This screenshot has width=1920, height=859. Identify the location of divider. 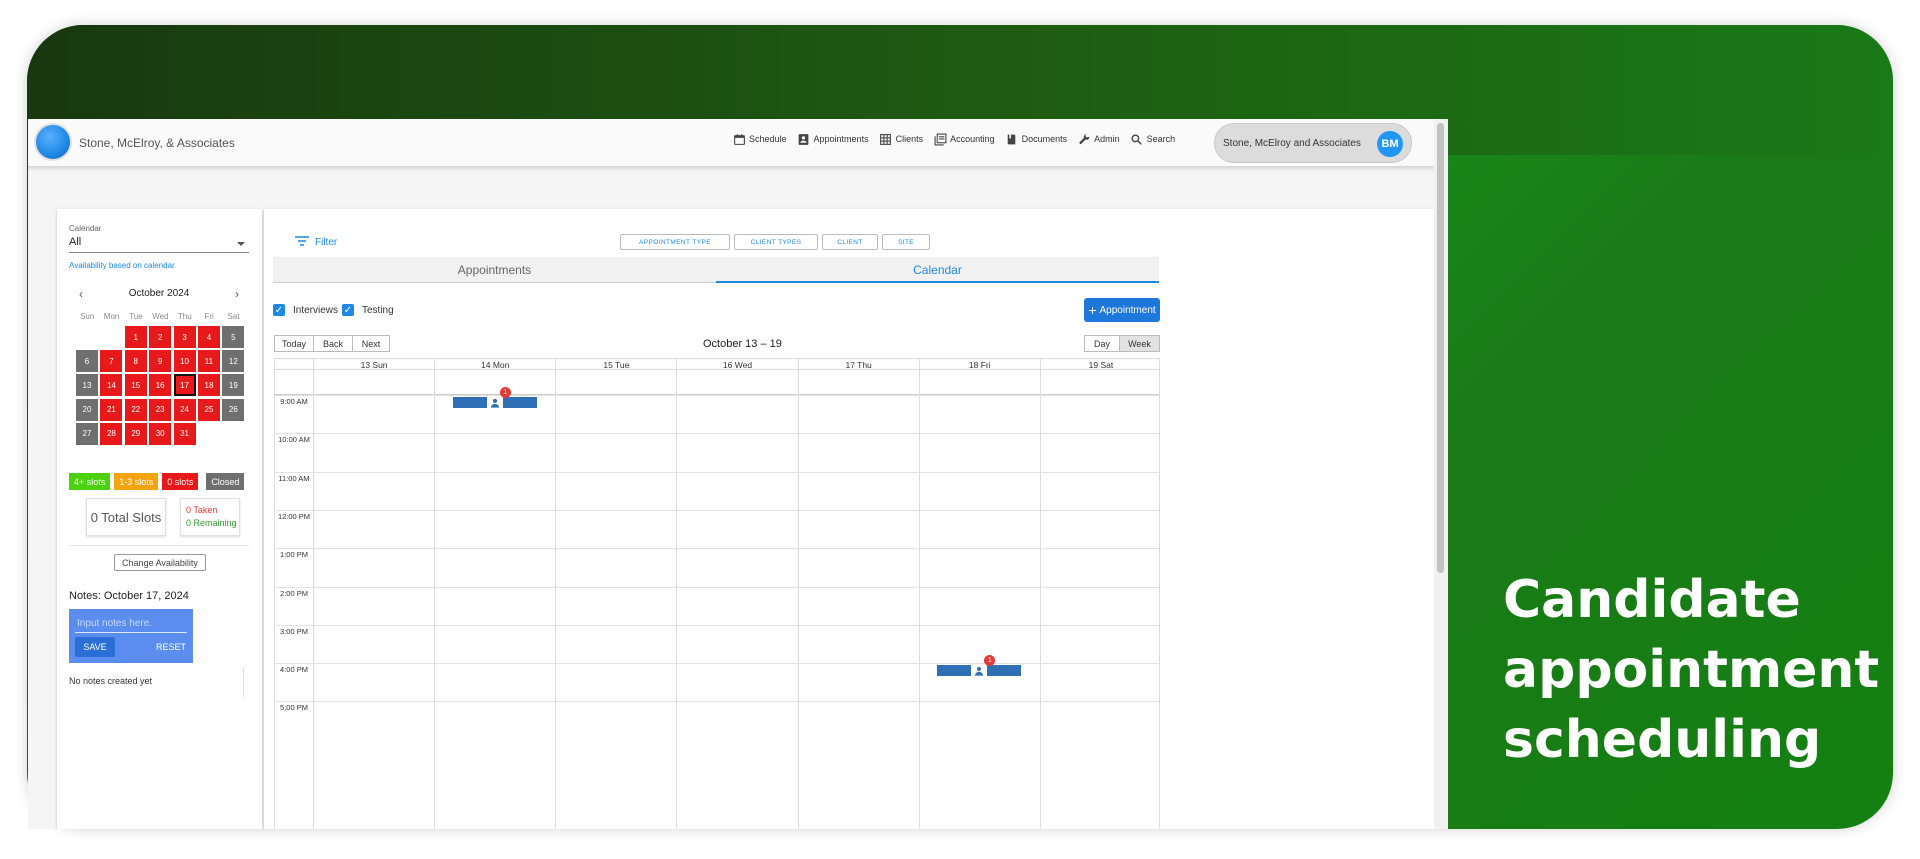
(159, 545).